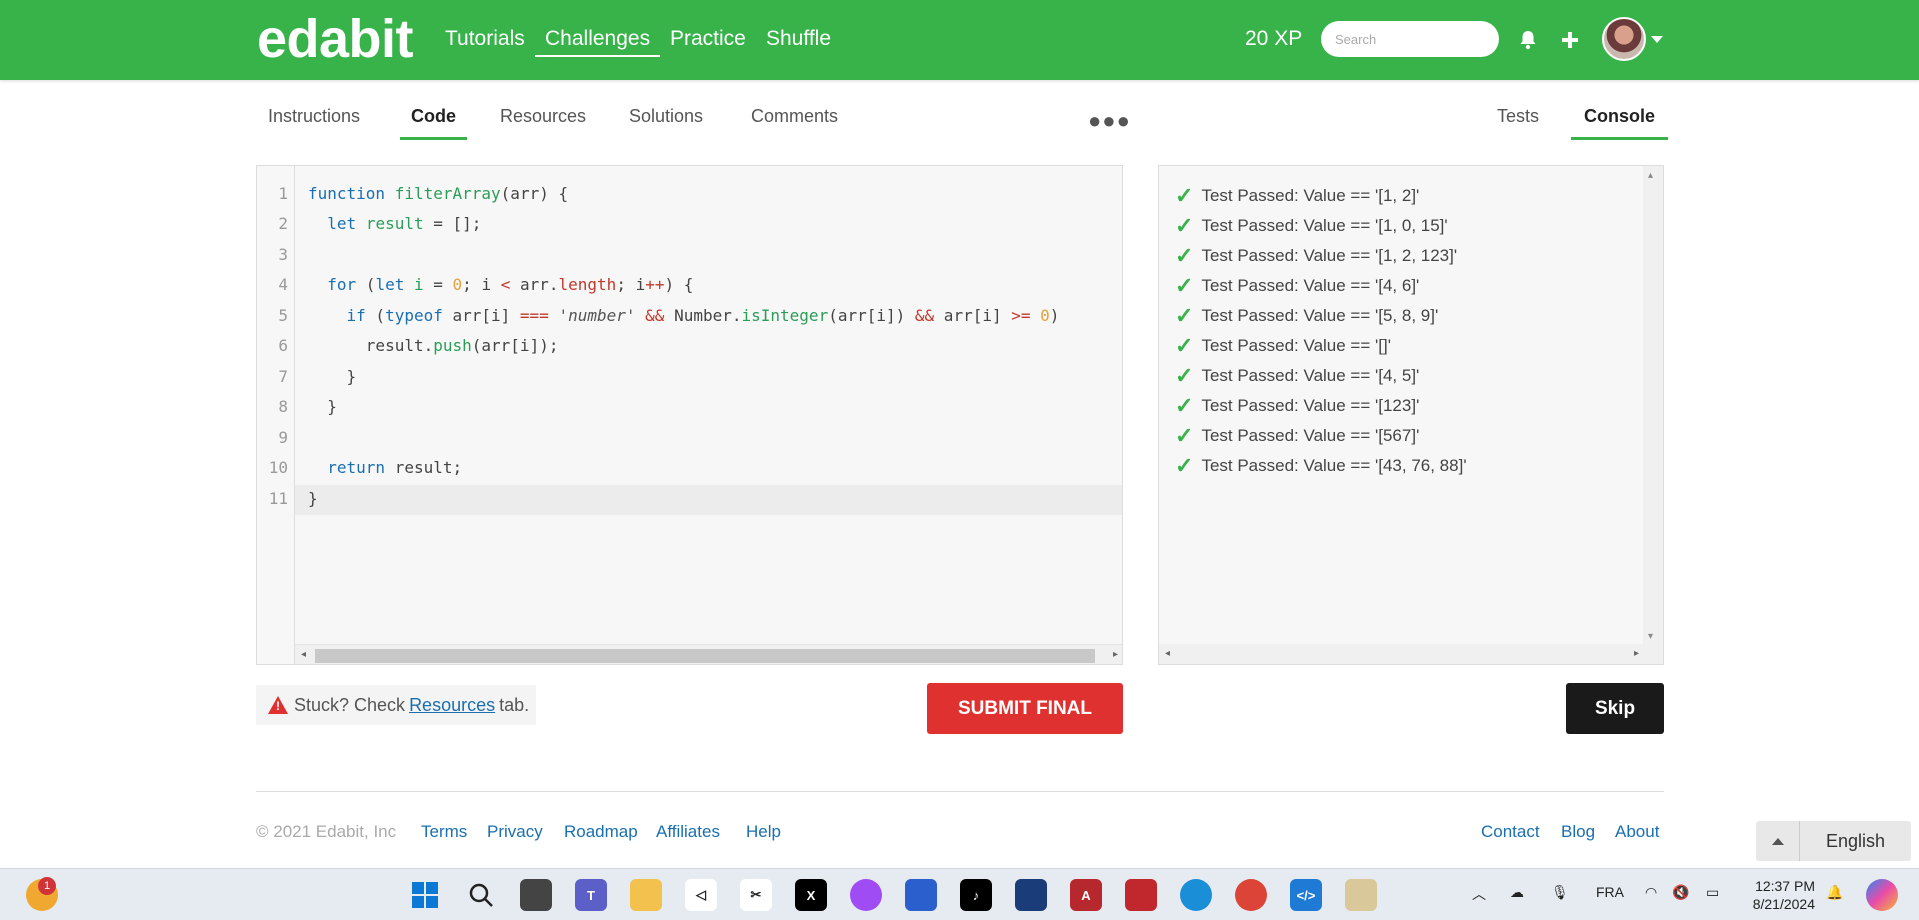 The width and height of the screenshot is (1919, 920). What do you see at coordinates (794, 121) in the screenshot?
I see `tab-comments: Comments` at bounding box center [794, 121].